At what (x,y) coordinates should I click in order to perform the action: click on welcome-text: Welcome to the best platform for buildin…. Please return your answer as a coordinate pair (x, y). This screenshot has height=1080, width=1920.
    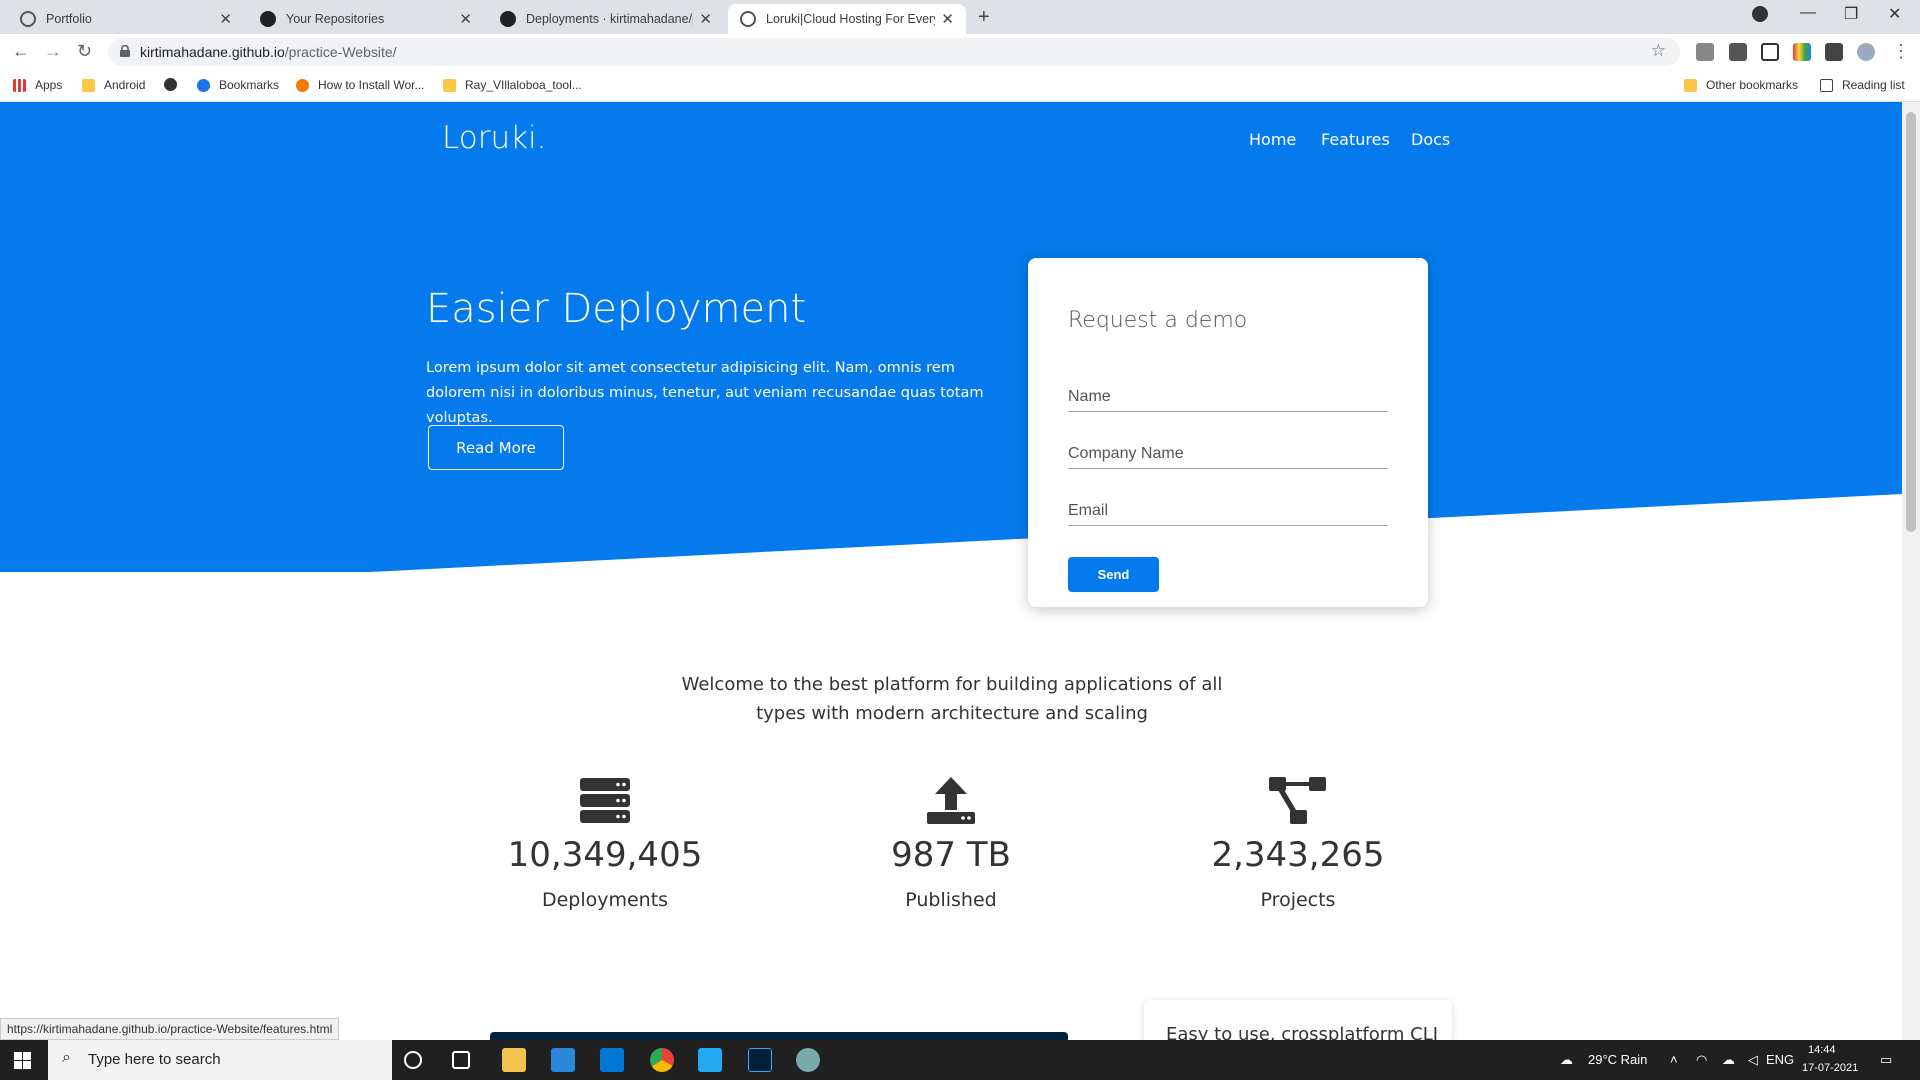
    Looking at the image, I should click on (952, 699).